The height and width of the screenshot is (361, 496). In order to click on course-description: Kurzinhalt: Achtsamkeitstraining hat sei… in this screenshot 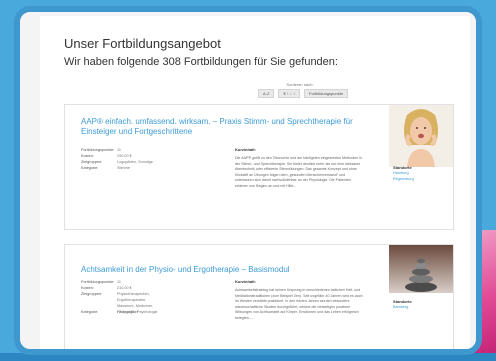, I will do `click(299, 300)`.